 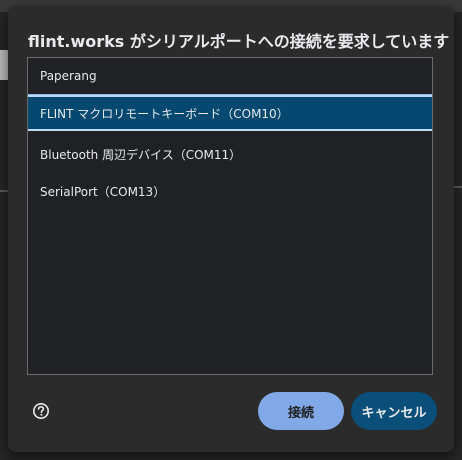 What do you see at coordinates (230, 154) in the screenshot?
I see `device-item-bluetooth: Bluetooth 周辺デバイス（COM11）` at bounding box center [230, 154].